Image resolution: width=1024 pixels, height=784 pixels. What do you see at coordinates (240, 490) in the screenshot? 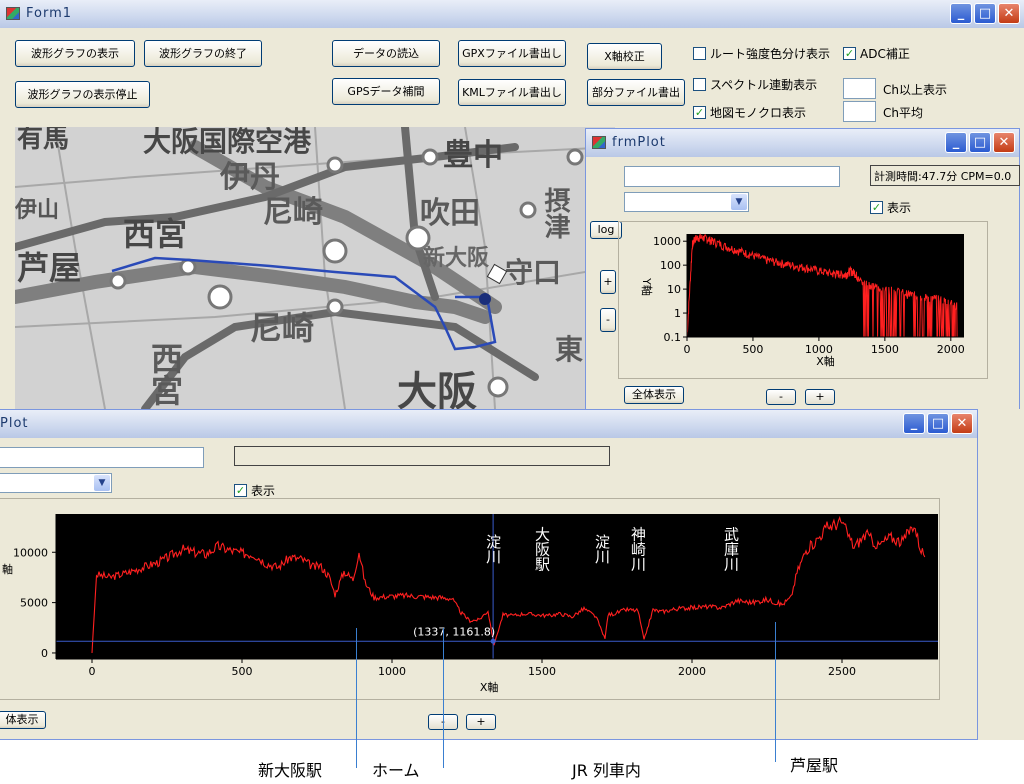
I see `timeseries-show-box: ✓` at bounding box center [240, 490].